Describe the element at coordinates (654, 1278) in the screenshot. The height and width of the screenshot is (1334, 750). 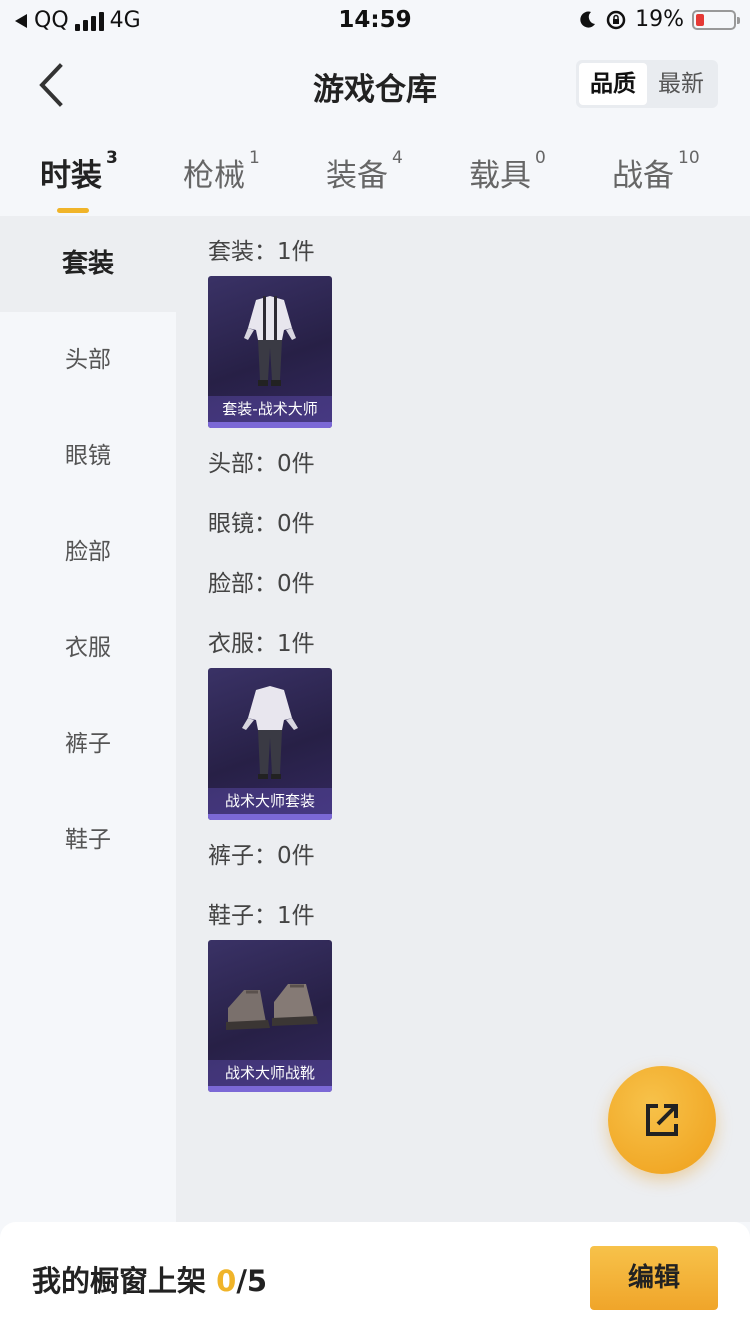
I see `edit-button: 编辑` at that location.